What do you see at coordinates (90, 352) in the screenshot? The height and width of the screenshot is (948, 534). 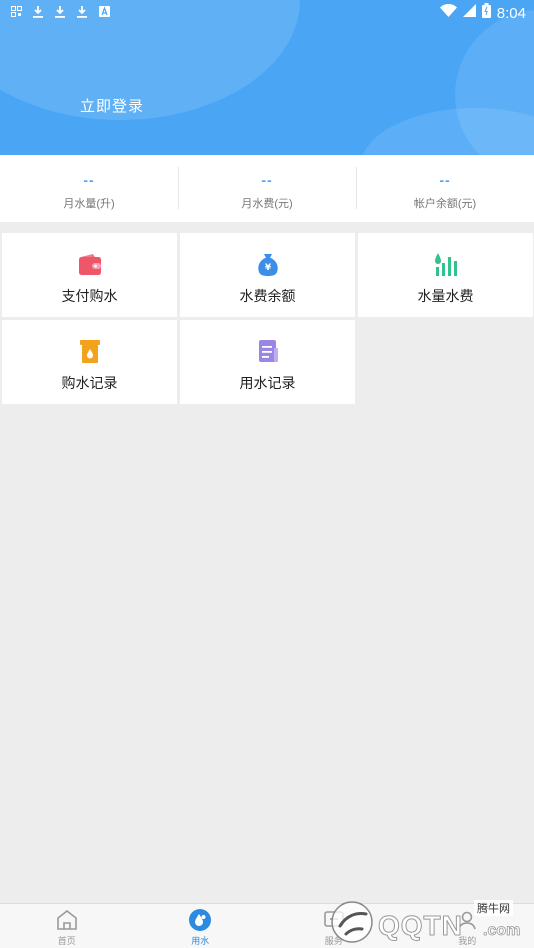 I see `purchase-record-icon` at bounding box center [90, 352].